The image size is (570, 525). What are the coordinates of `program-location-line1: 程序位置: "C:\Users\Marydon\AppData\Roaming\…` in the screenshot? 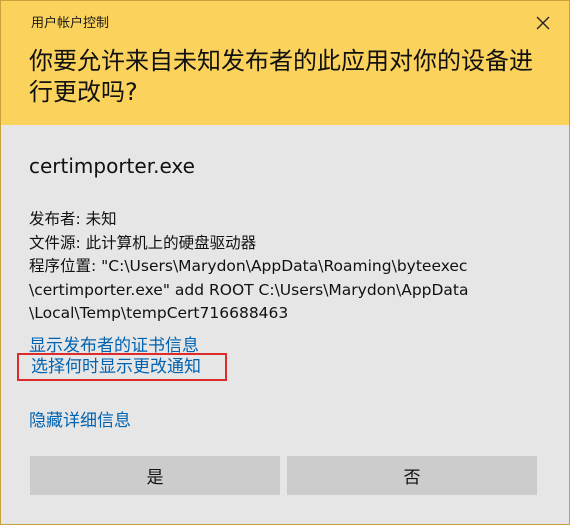 It's located at (248, 266).